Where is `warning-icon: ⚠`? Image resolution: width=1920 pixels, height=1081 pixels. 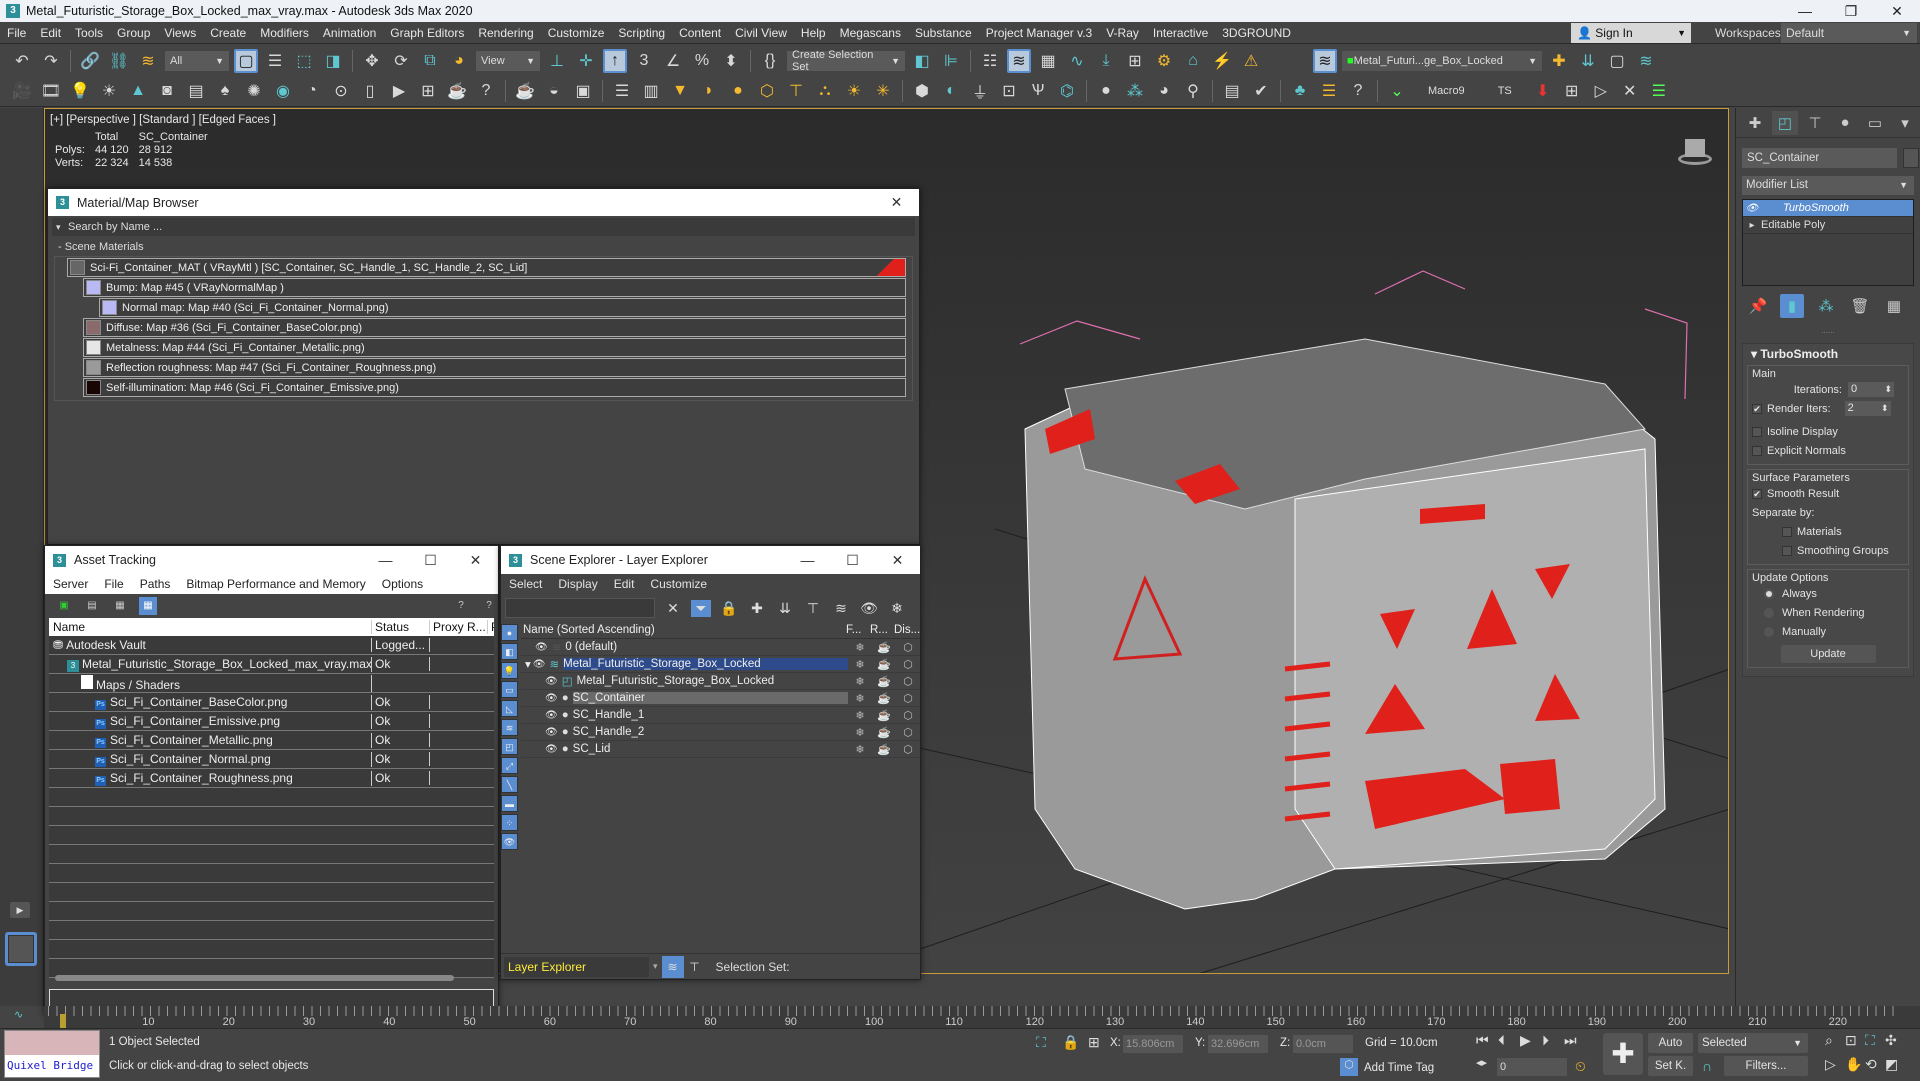 warning-icon: ⚠ is located at coordinates (1251, 61).